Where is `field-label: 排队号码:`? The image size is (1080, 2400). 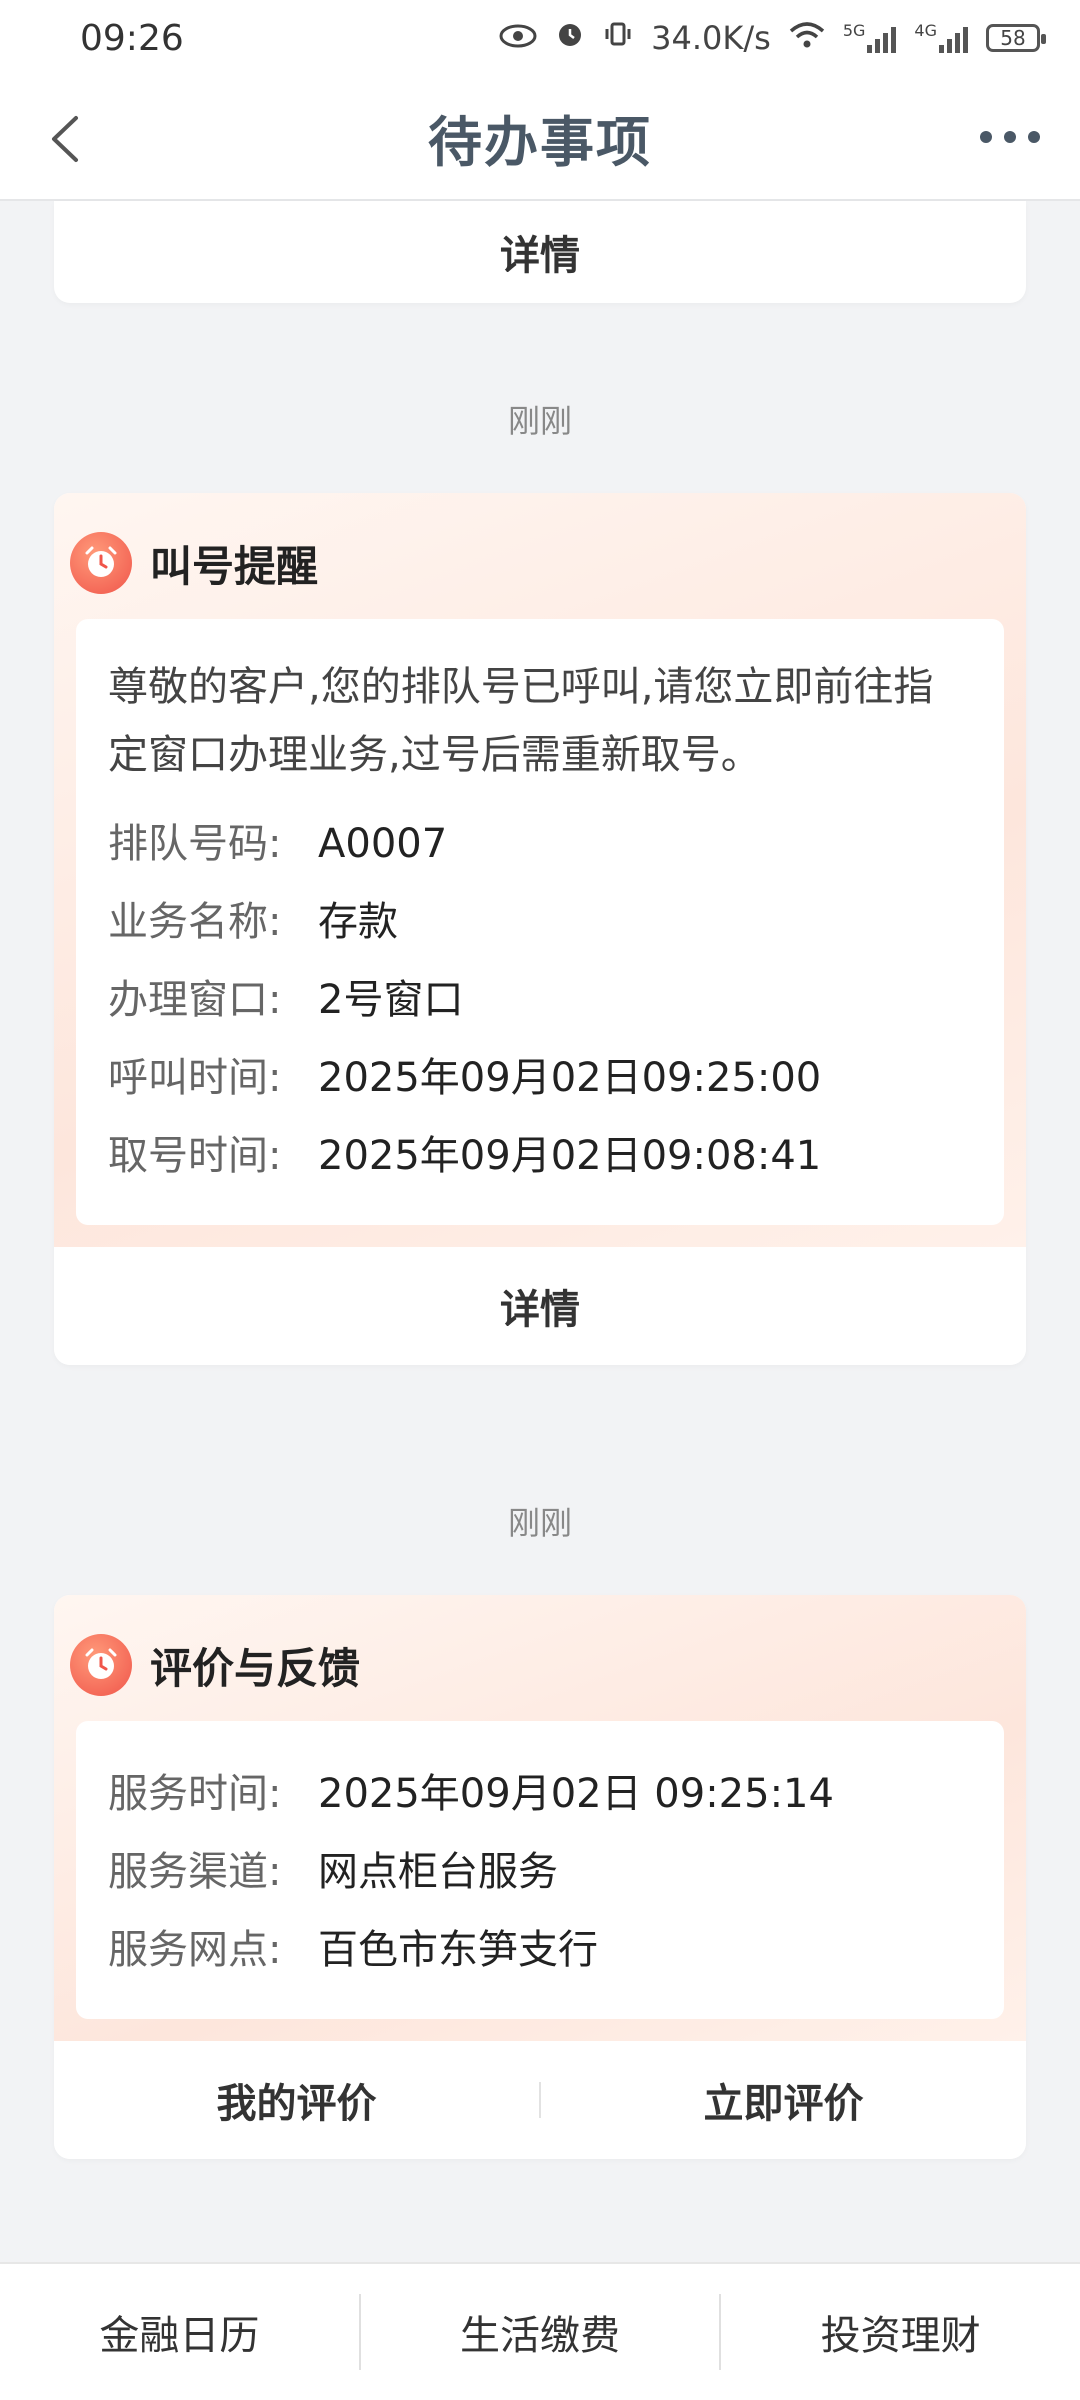 field-label: 排队号码: is located at coordinates (195, 844).